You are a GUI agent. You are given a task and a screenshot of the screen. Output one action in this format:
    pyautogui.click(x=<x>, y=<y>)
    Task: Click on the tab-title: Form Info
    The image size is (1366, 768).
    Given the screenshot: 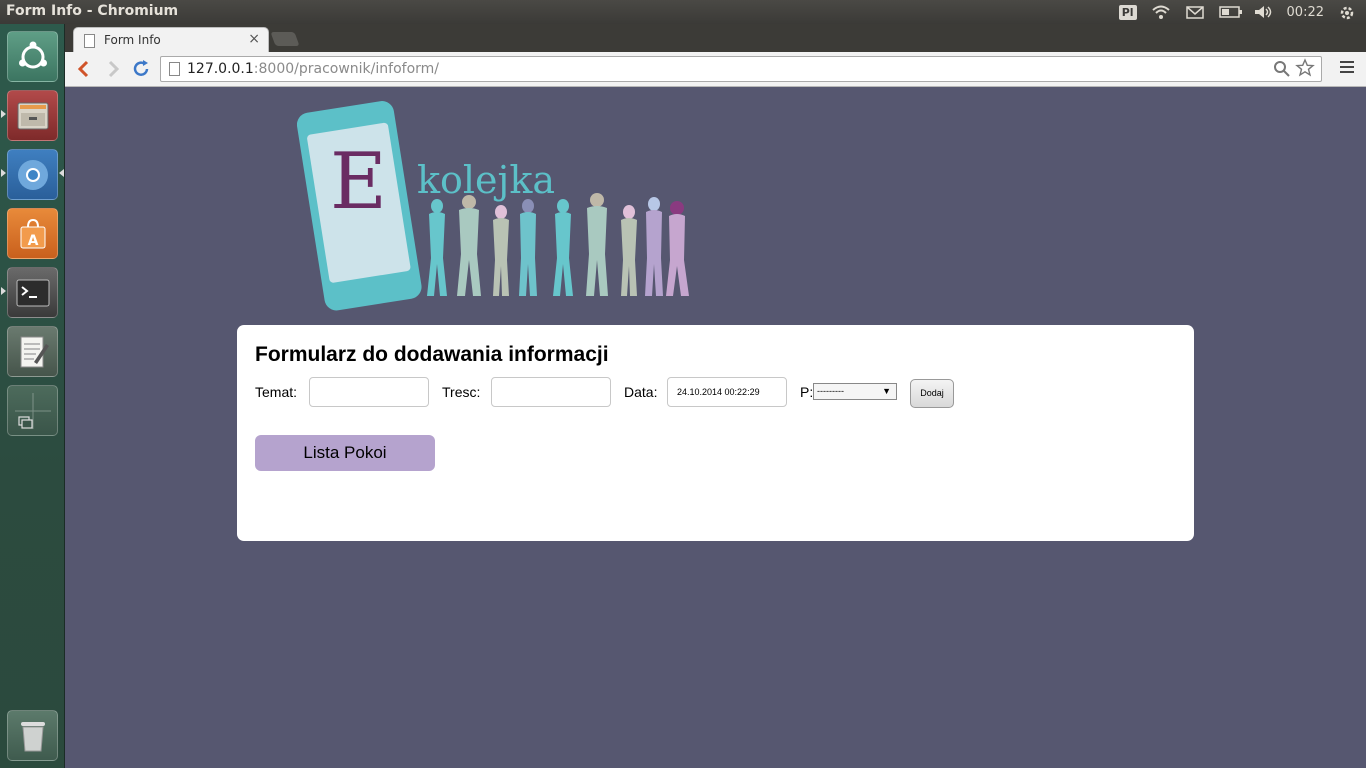 What is the action you would take?
    pyautogui.click(x=132, y=40)
    